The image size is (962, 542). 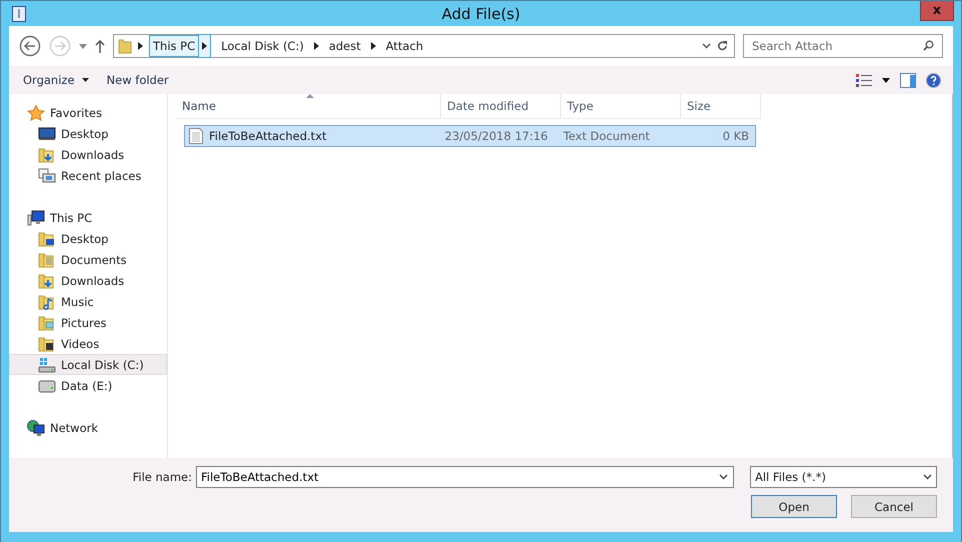 I want to click on back-icon, so click(x=30, y=46).